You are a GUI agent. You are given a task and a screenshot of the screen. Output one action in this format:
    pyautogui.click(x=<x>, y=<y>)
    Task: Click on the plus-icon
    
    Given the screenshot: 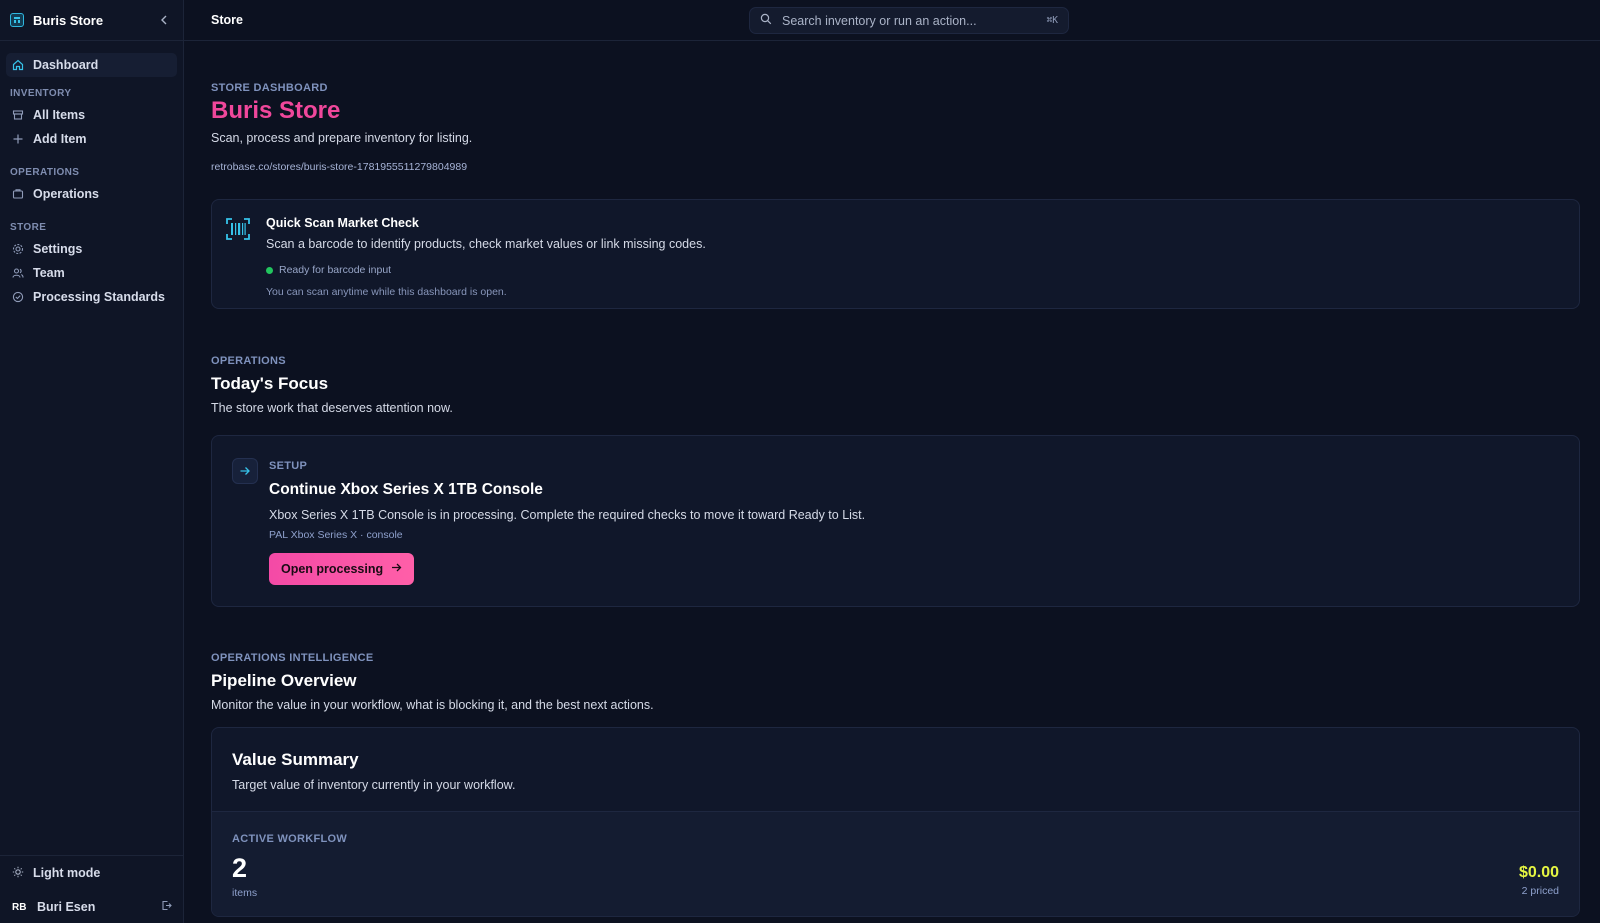 What is the action you would take?
    pyautogui.click(x=18, y=139)
    